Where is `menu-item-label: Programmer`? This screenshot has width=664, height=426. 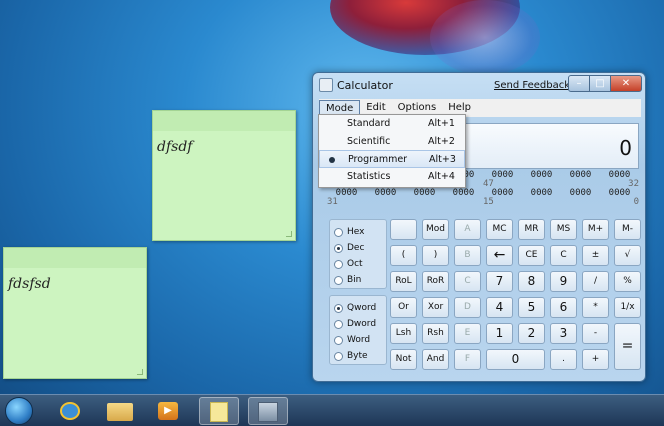 menu-item-label: Programmer is located at coordinates (378, 159).